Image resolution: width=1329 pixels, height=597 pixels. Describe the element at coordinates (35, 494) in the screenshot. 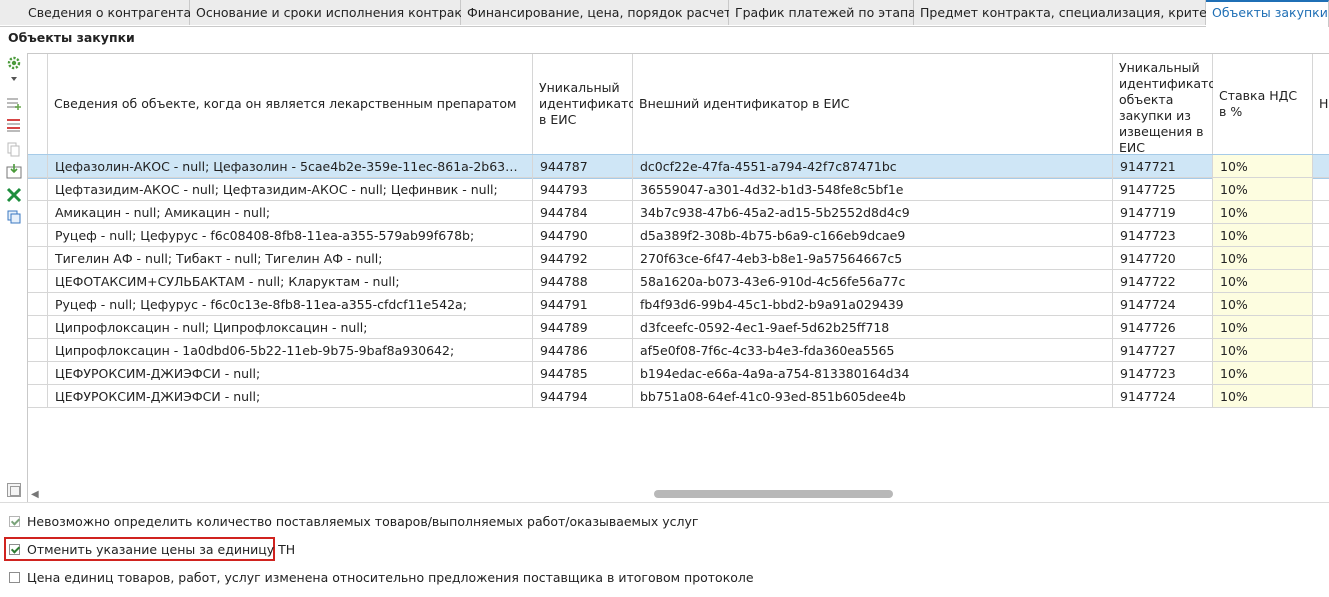

I see `scroll-left-icon: ◀` at that location.